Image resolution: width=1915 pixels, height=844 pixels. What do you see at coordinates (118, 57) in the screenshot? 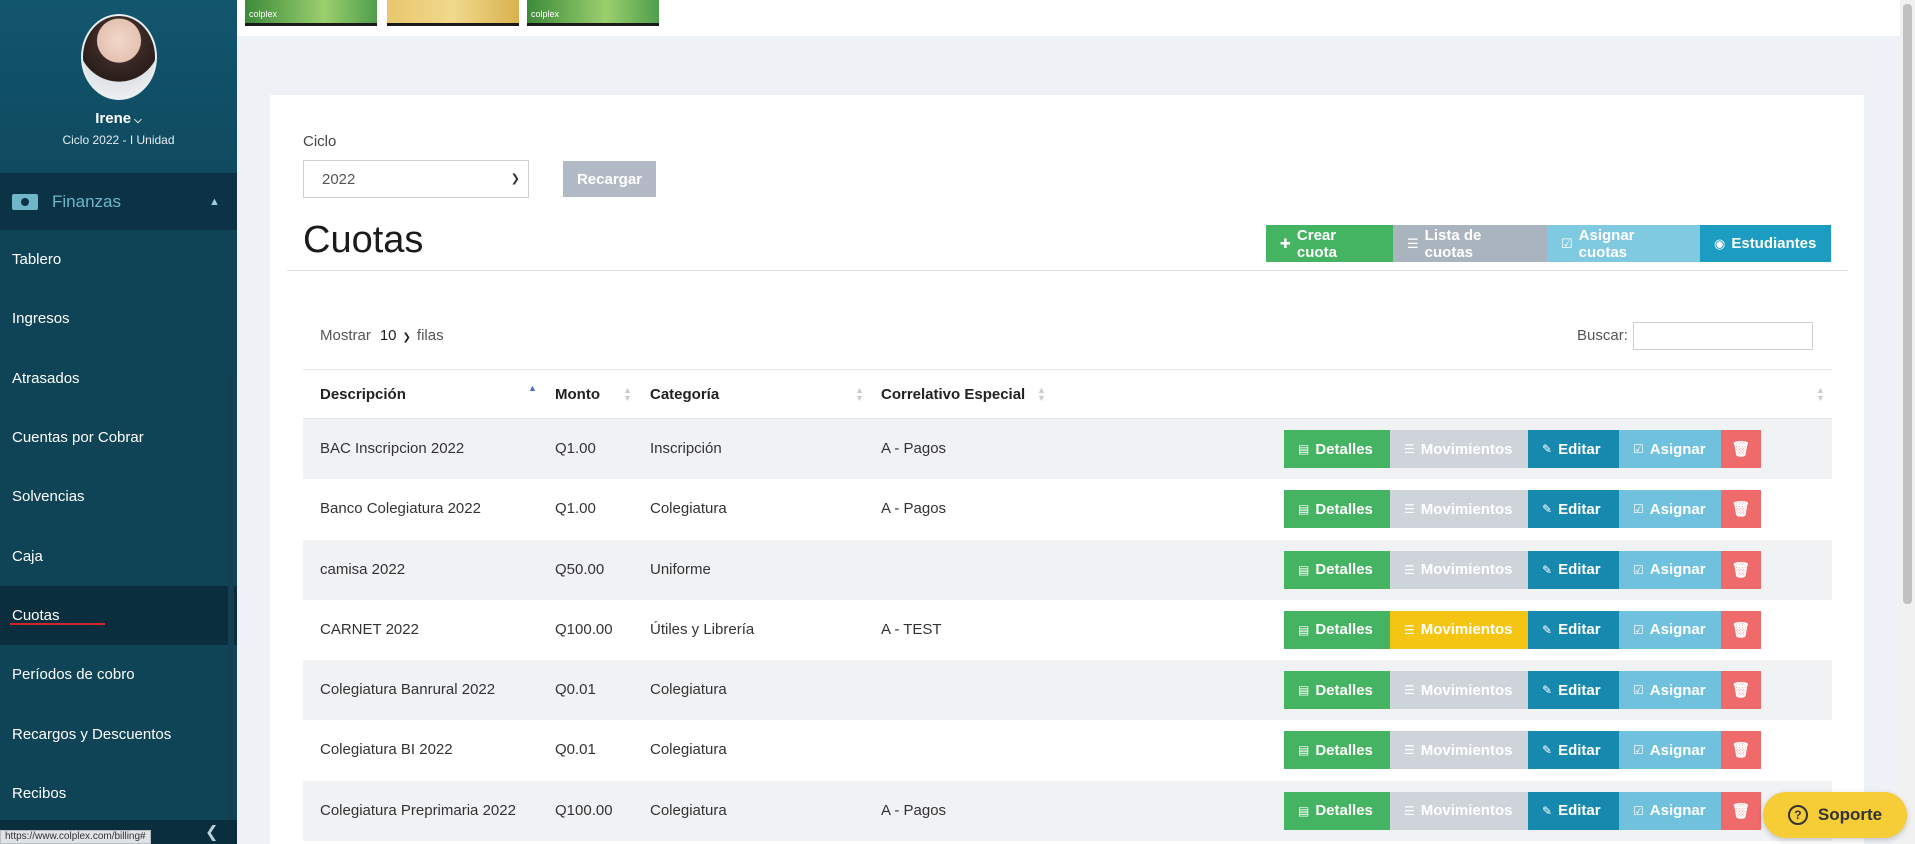
I see `avatar` at bounding box center [118, 57].